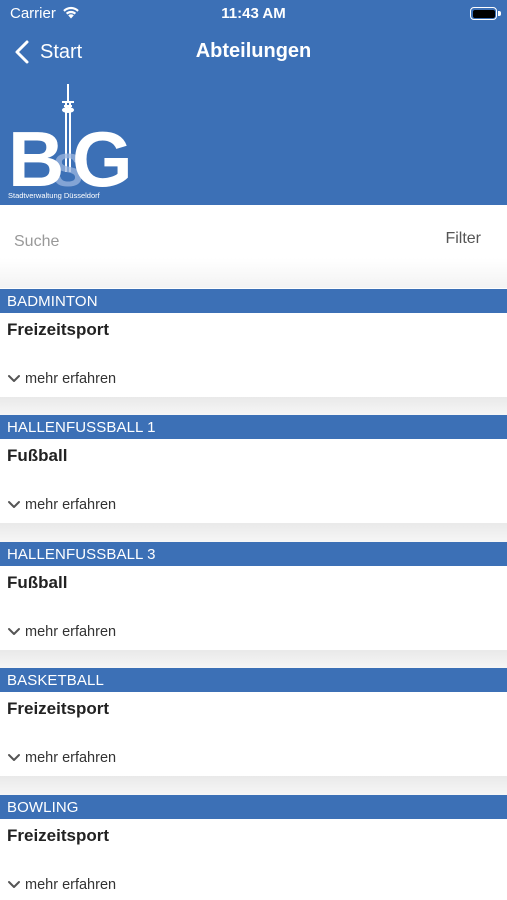  What do you see at coordinates (483, 13) in the screenshot?
I see `battery-icon` at bounding box center [483, 13].